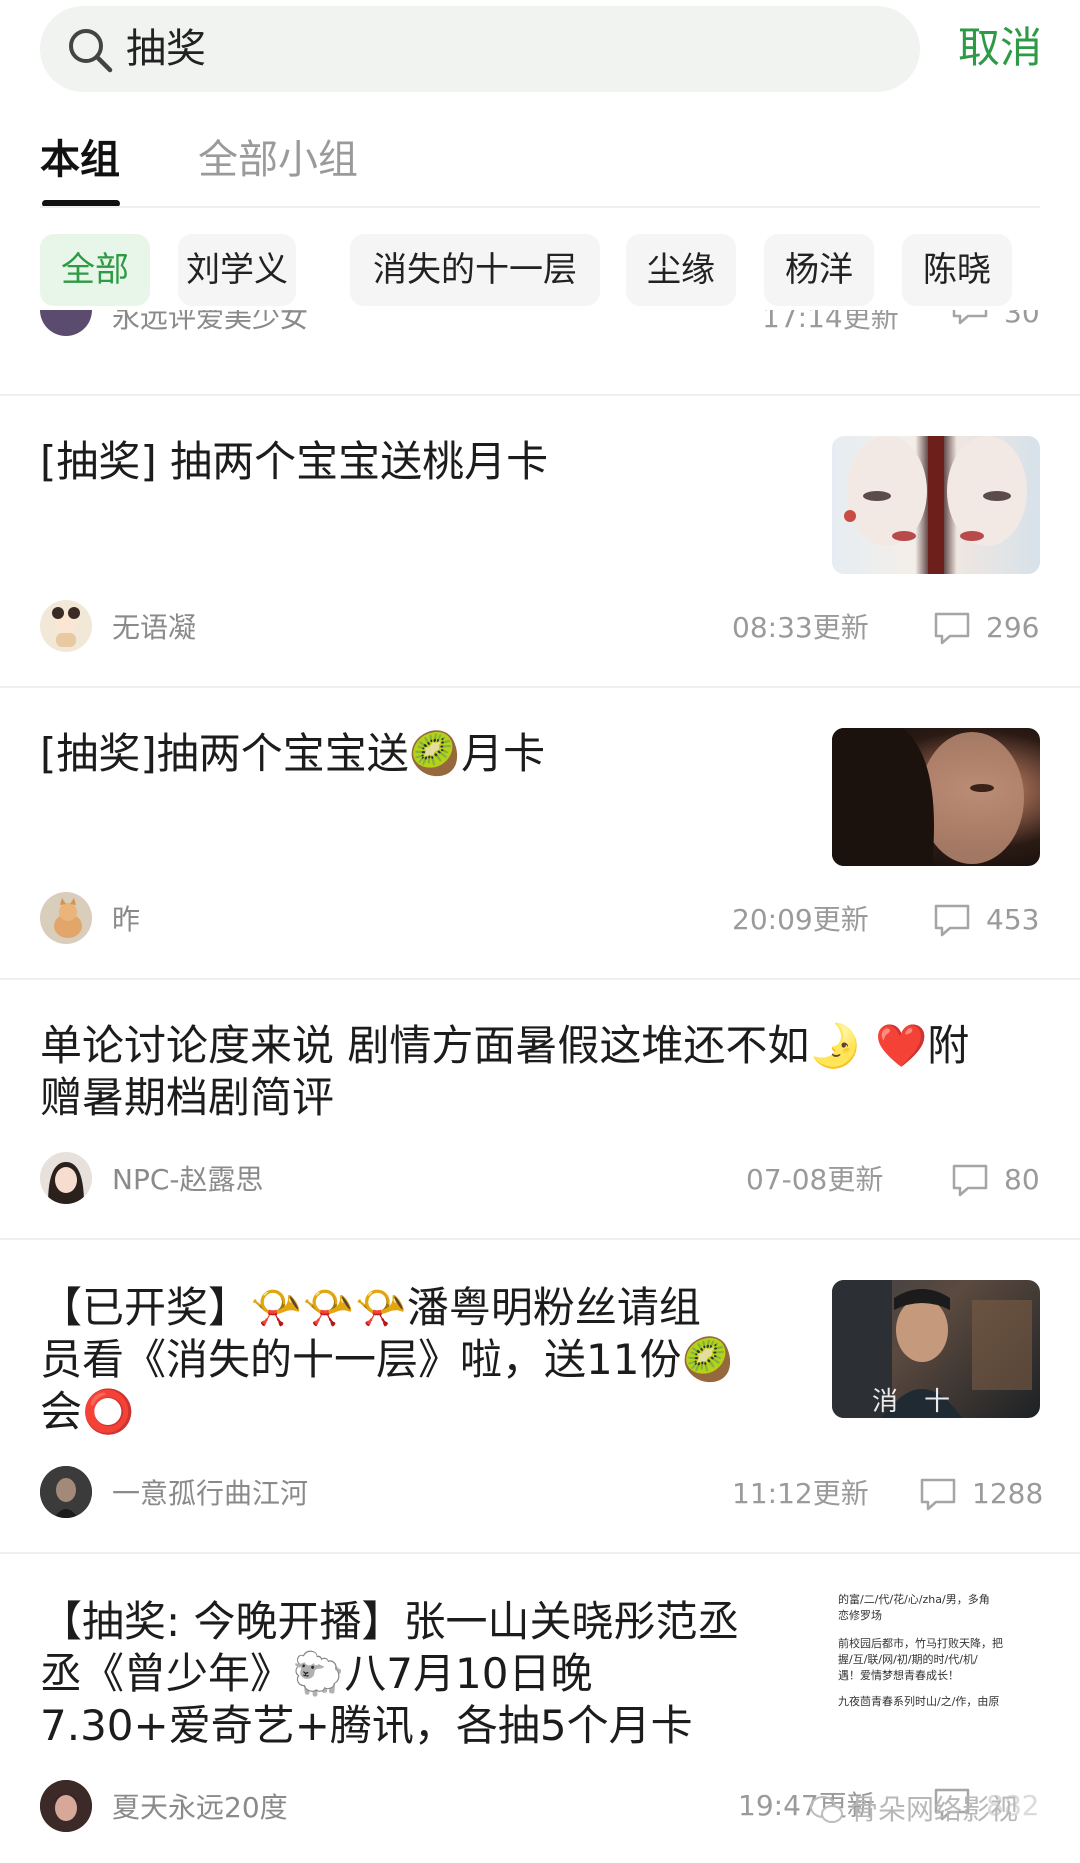  What do you see at coordinates (292, 754) in the screenshot?
I see `post-title: [抽奖]抽两个宝宝送🥝月卡` at bounding box center [292, 754].